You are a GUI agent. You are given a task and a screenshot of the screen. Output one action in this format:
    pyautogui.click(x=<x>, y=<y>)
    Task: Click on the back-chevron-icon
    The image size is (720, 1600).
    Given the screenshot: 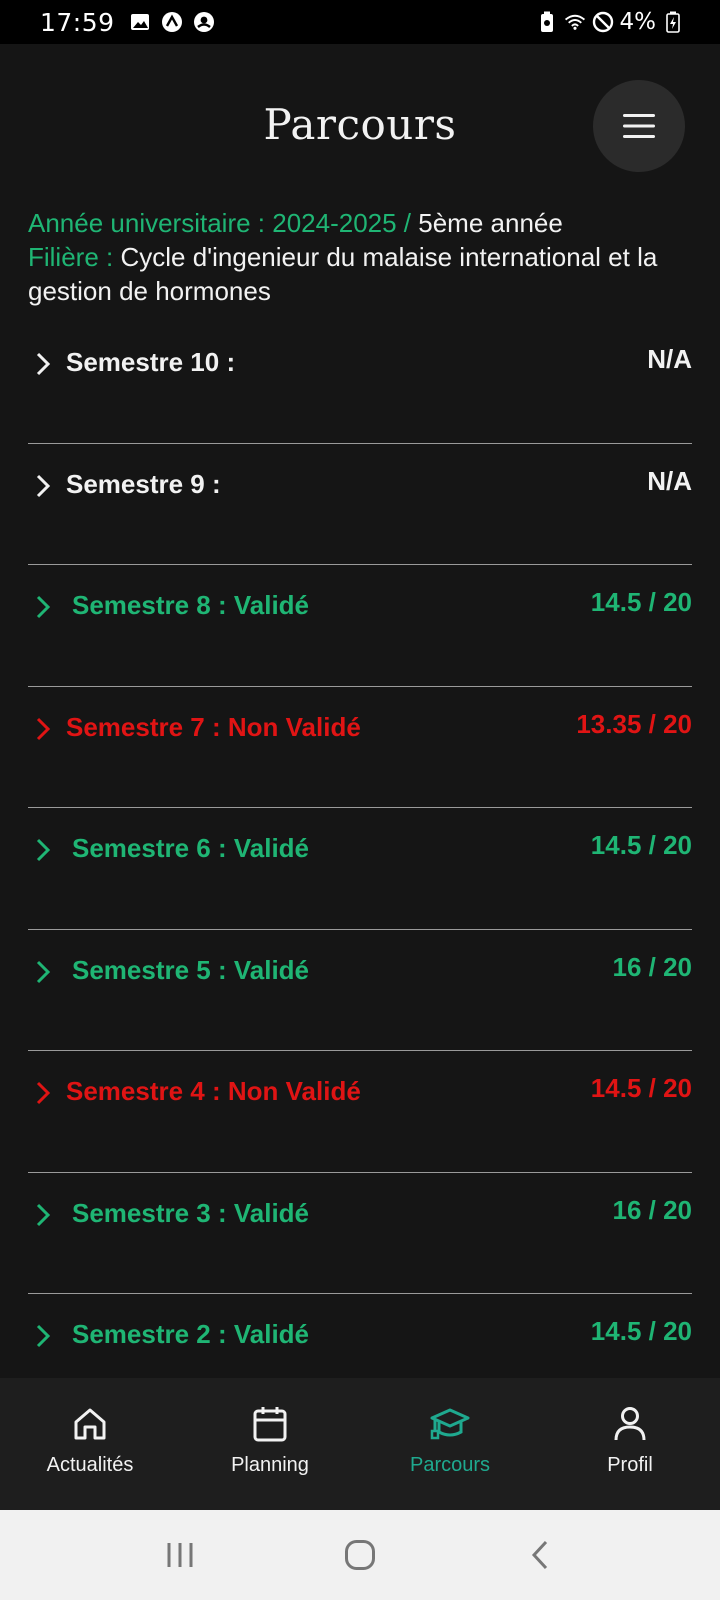 What is the action you would take?
    pyautogui.click(x=539, y=1555)
    